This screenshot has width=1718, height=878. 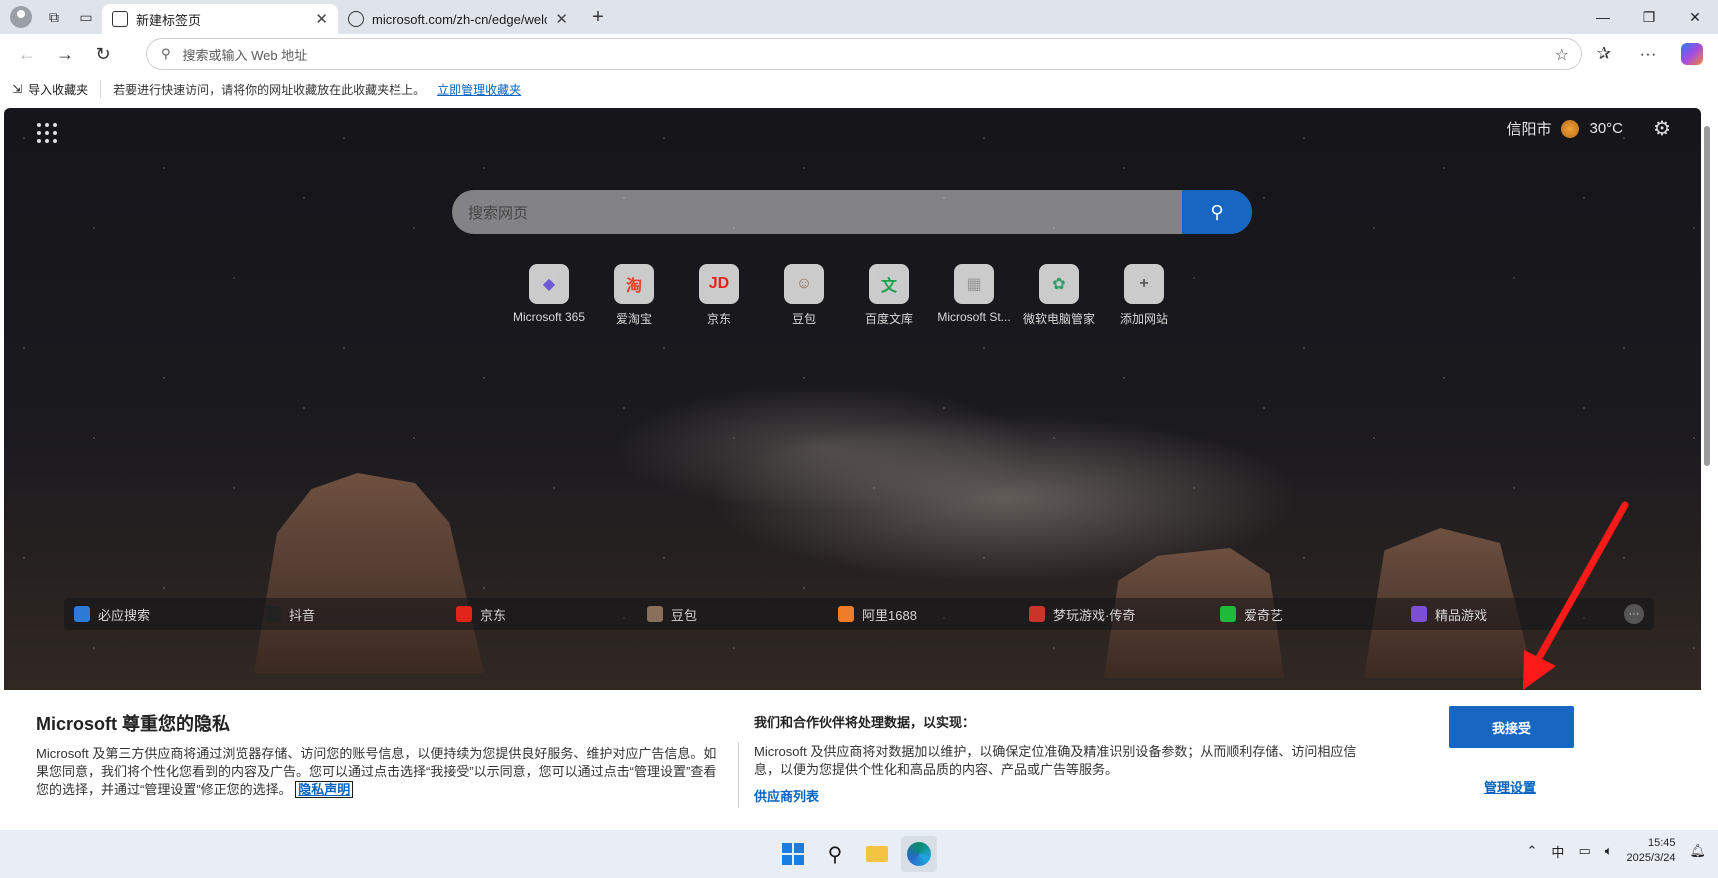 What do you see at coordinates (923, 614) in the screenshot?
I see `bottom-link: 阿里1688` at bounding box center [923, 614].